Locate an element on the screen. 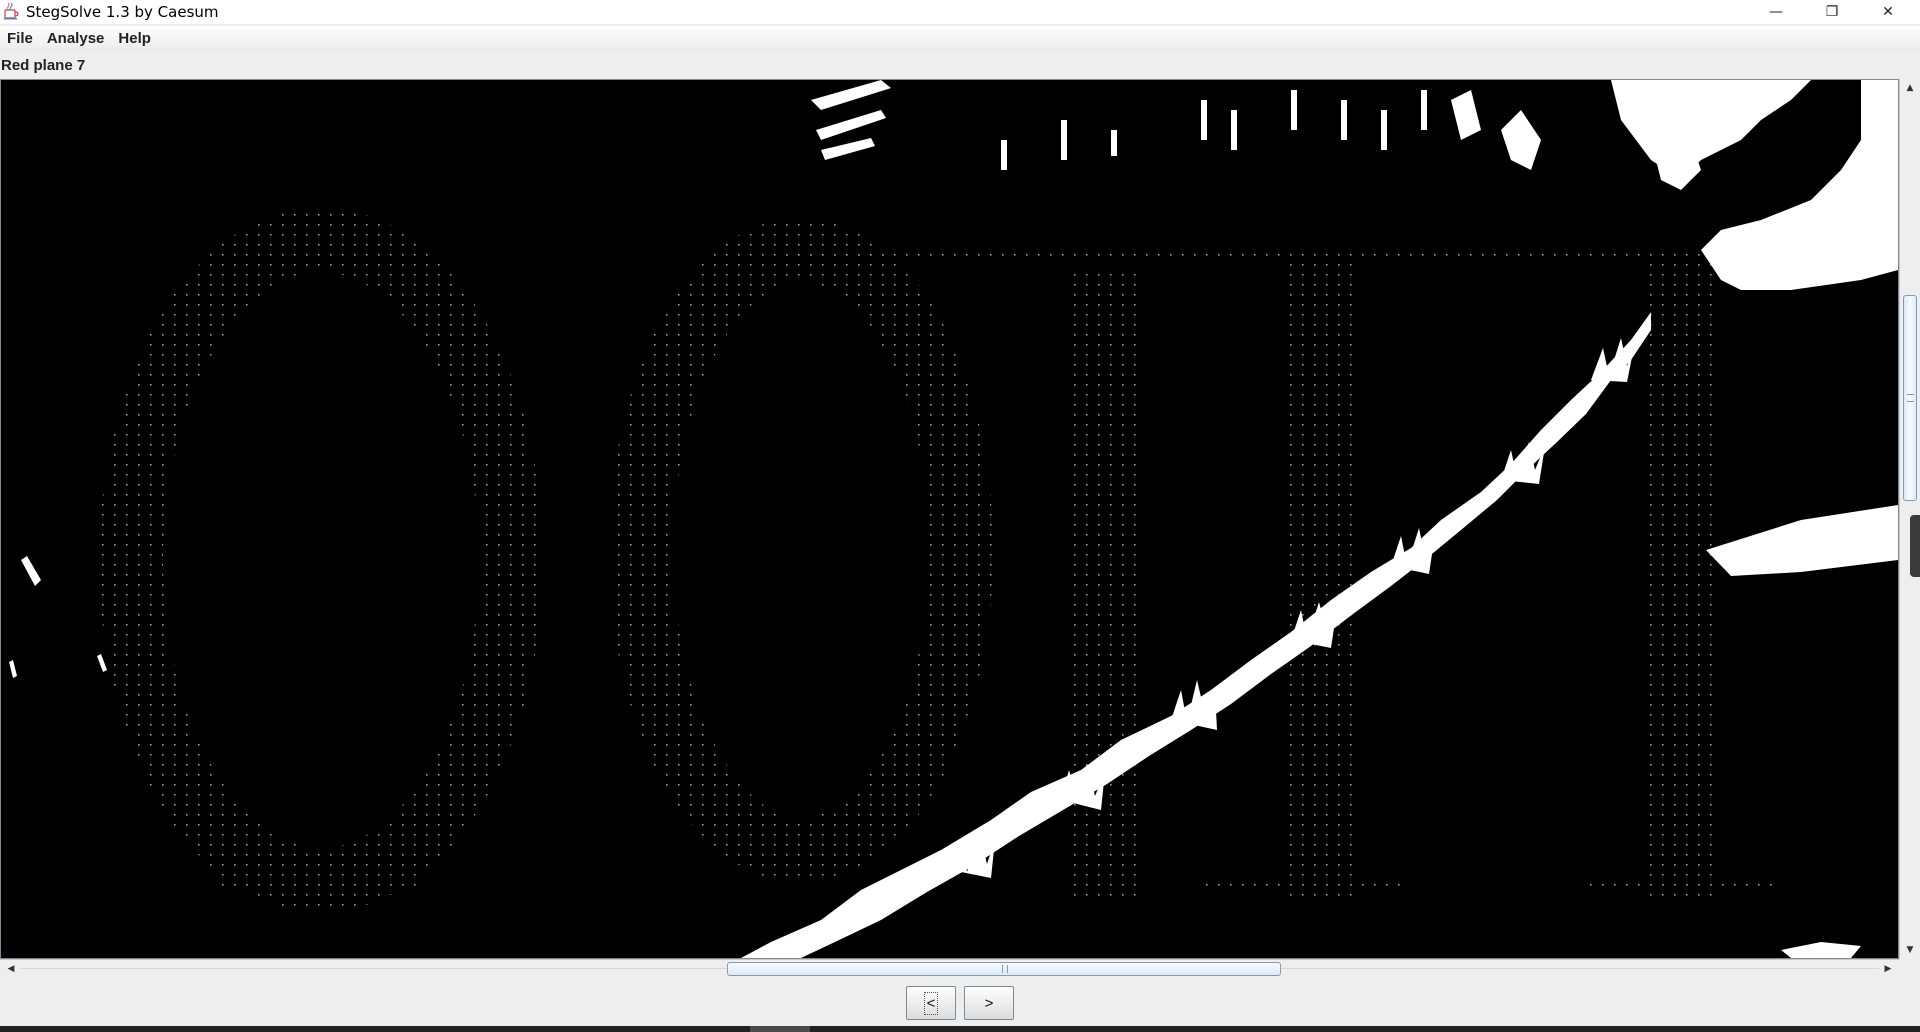 The image size is (1920, 1032). previous-label: < is located at coordinates (931, 1003).